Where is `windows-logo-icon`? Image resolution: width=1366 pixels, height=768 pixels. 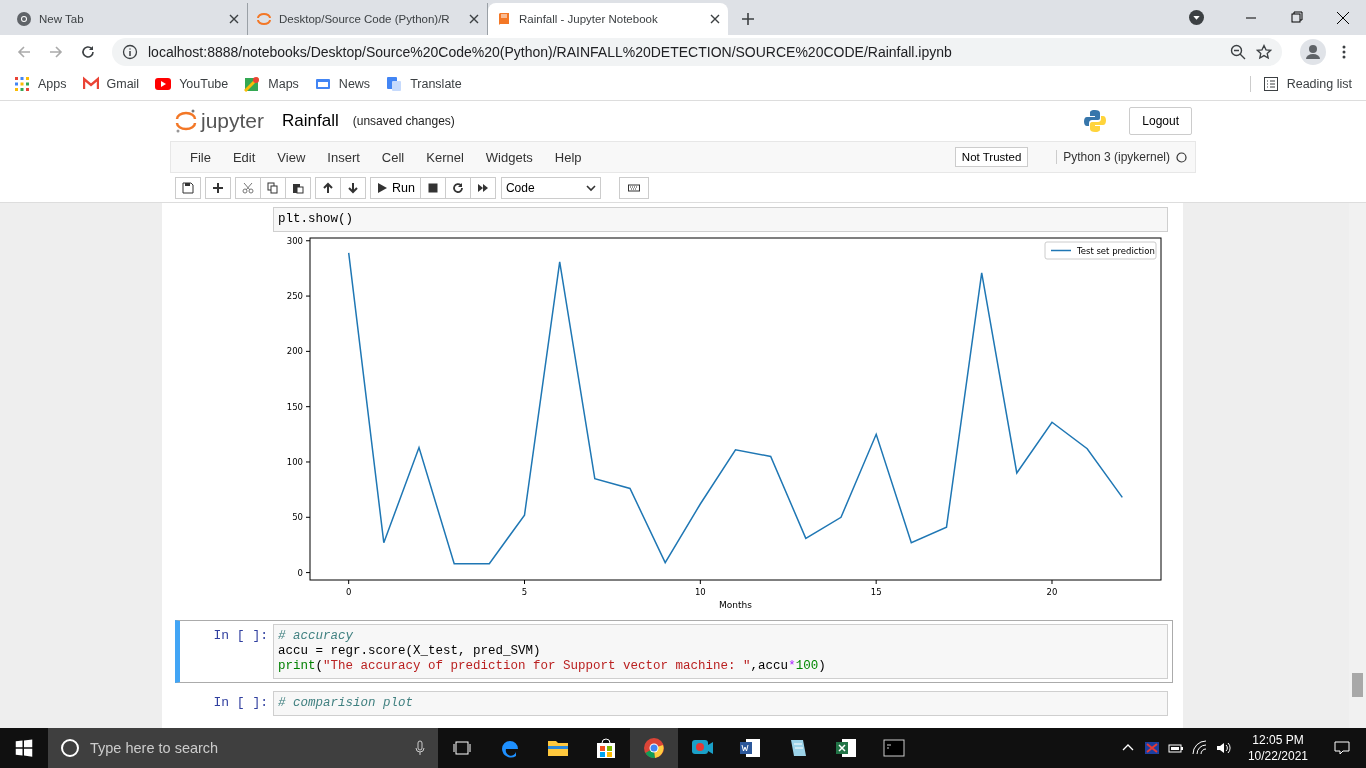
windows-logo-icon is located at coordinates (24, 748).